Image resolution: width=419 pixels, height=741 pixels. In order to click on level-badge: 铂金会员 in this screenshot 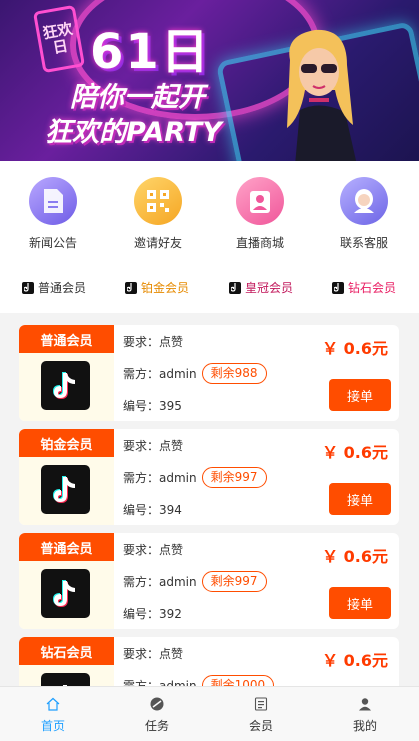, I will do `click(66, 443)`.